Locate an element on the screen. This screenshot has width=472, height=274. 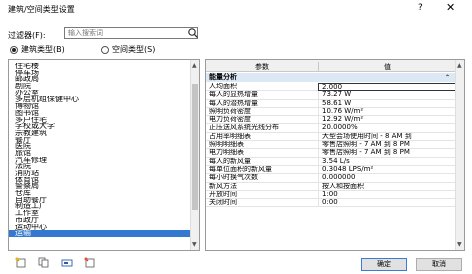
table-row: 电力明细表 零售店照明 - 7 AM 到 8 PM is located at coordinates (331, 153).